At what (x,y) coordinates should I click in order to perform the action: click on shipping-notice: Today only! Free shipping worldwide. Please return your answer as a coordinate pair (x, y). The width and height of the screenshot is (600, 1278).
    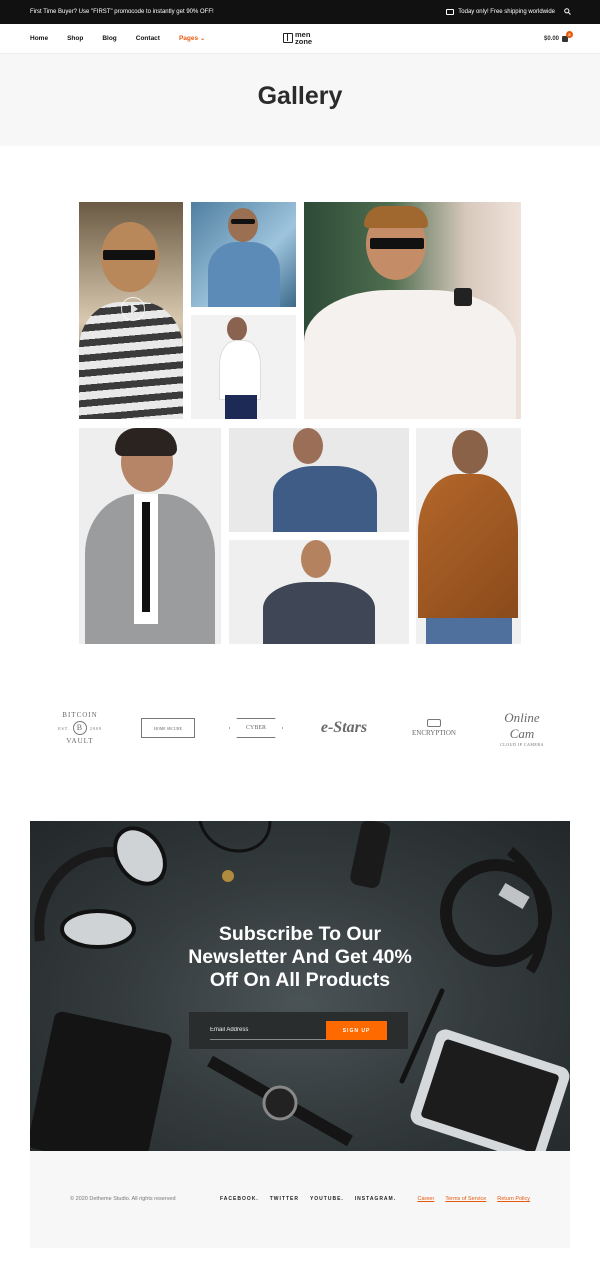
    Looking at the image, I should click on (500, 12).